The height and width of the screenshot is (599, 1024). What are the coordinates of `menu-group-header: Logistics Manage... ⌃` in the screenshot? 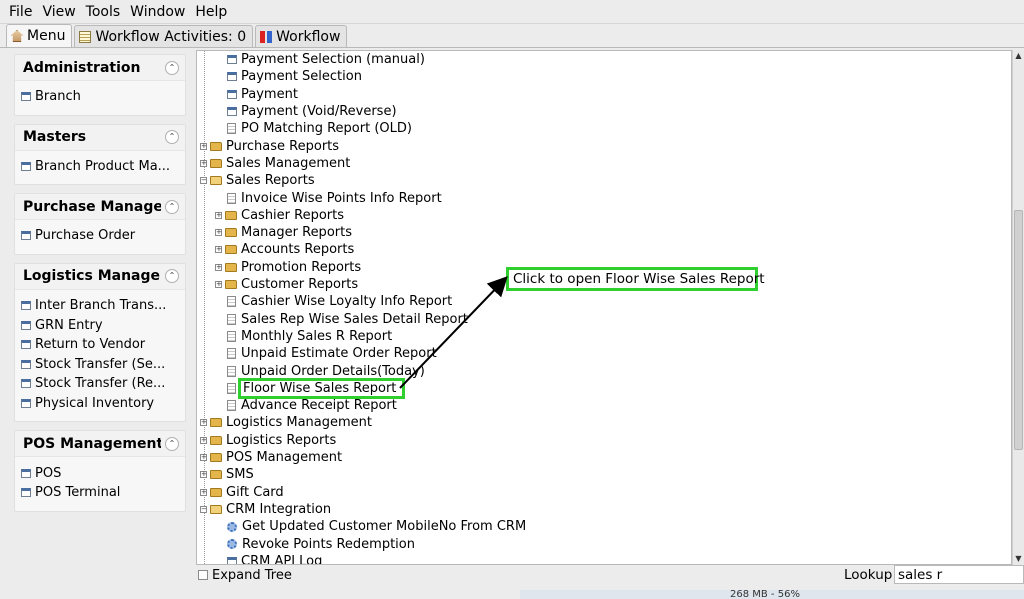 It's located at (100, 276).